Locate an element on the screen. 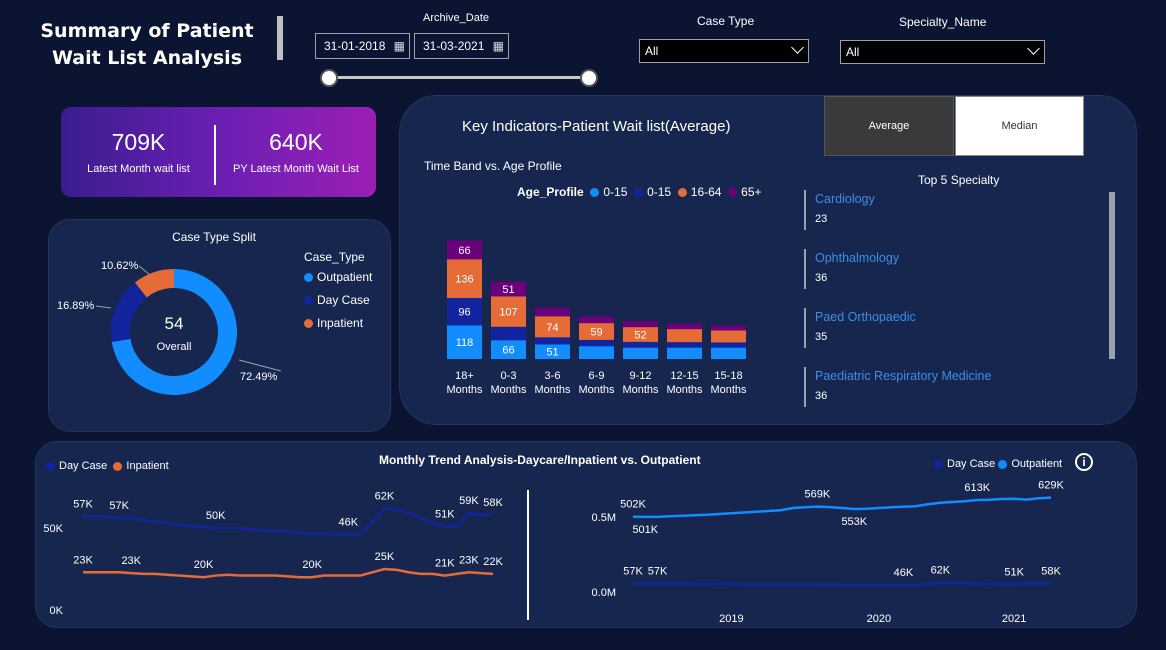  case-type-dropdown: All is located at coordinates (724, 51).